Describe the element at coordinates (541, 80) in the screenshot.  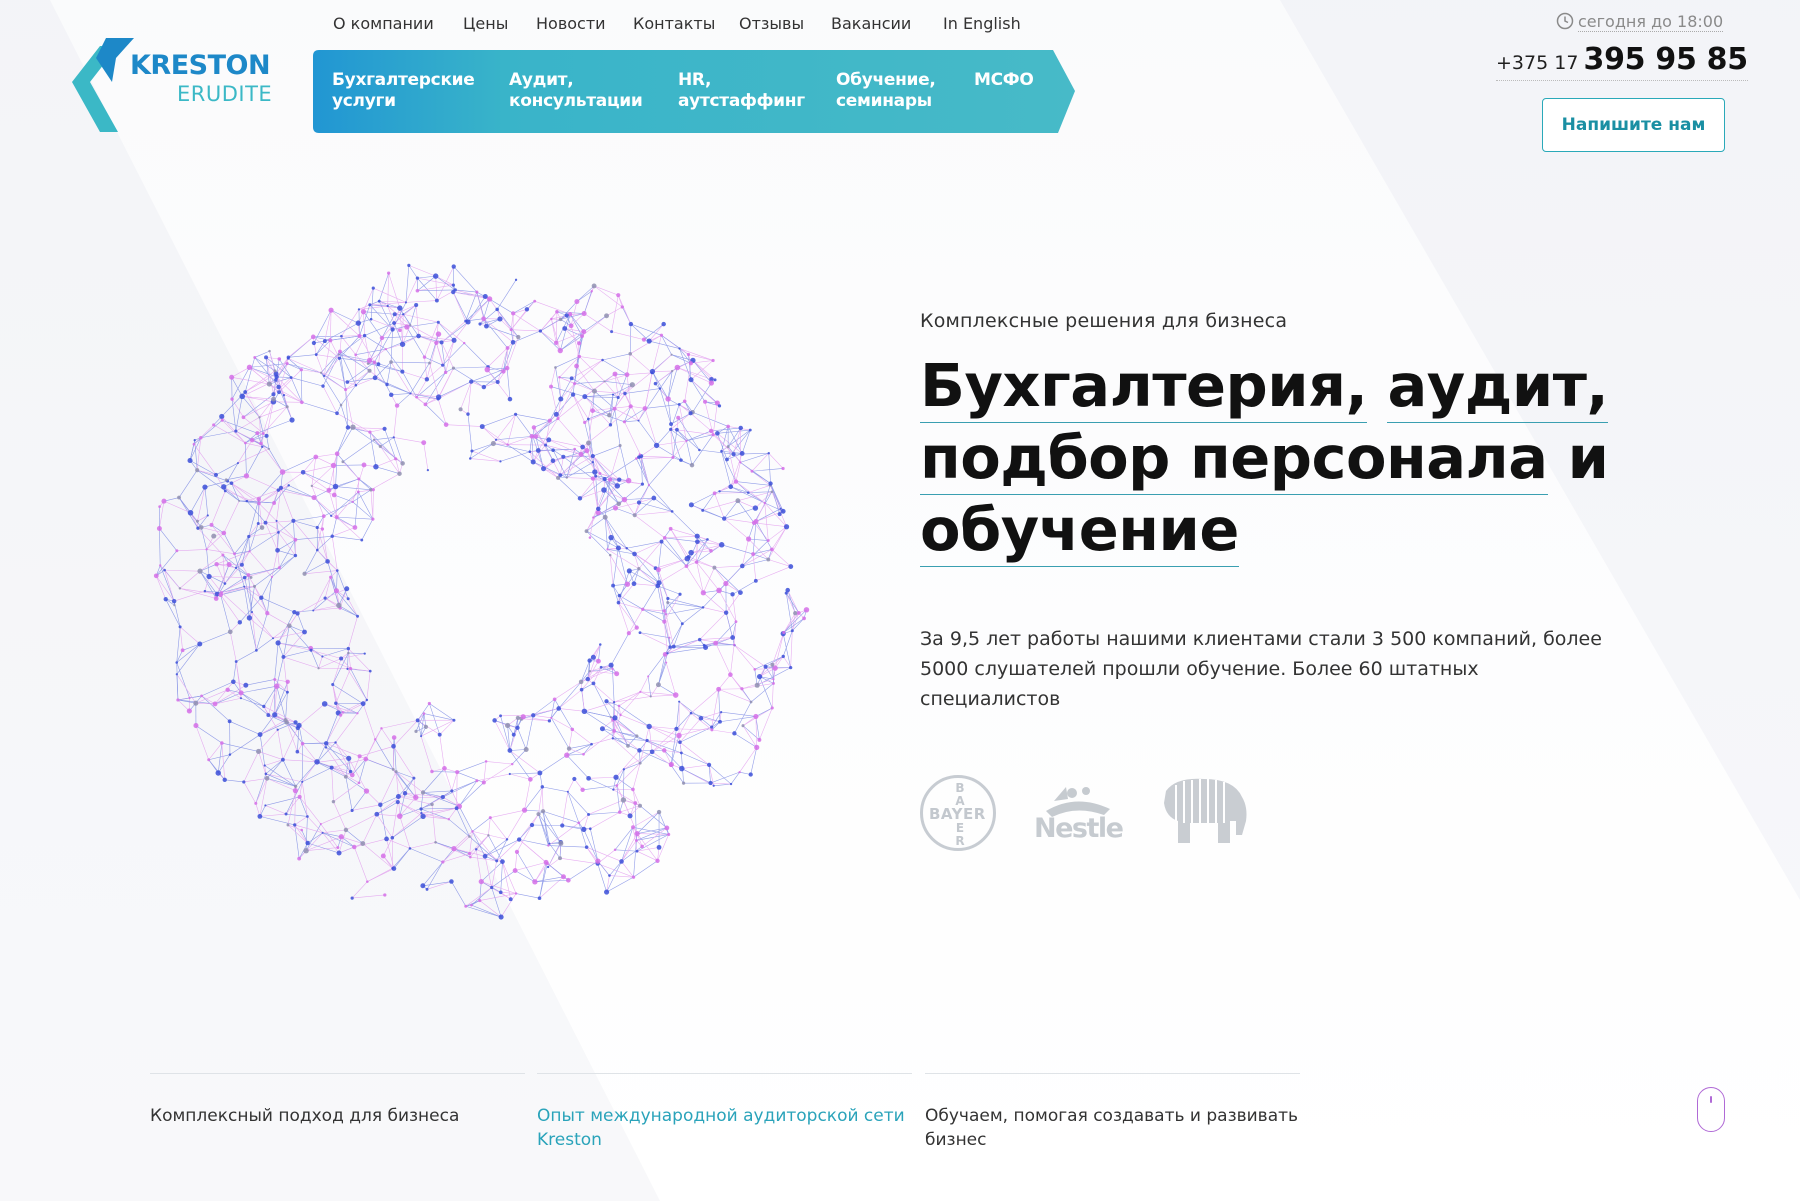
I see `service-audit-l1: Аудит,` at that location.